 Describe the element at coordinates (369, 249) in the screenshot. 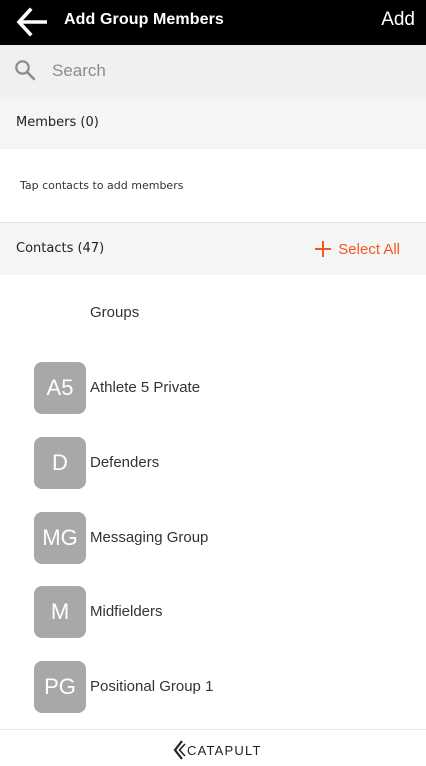

I see `select-all-label: Select All` at that location.